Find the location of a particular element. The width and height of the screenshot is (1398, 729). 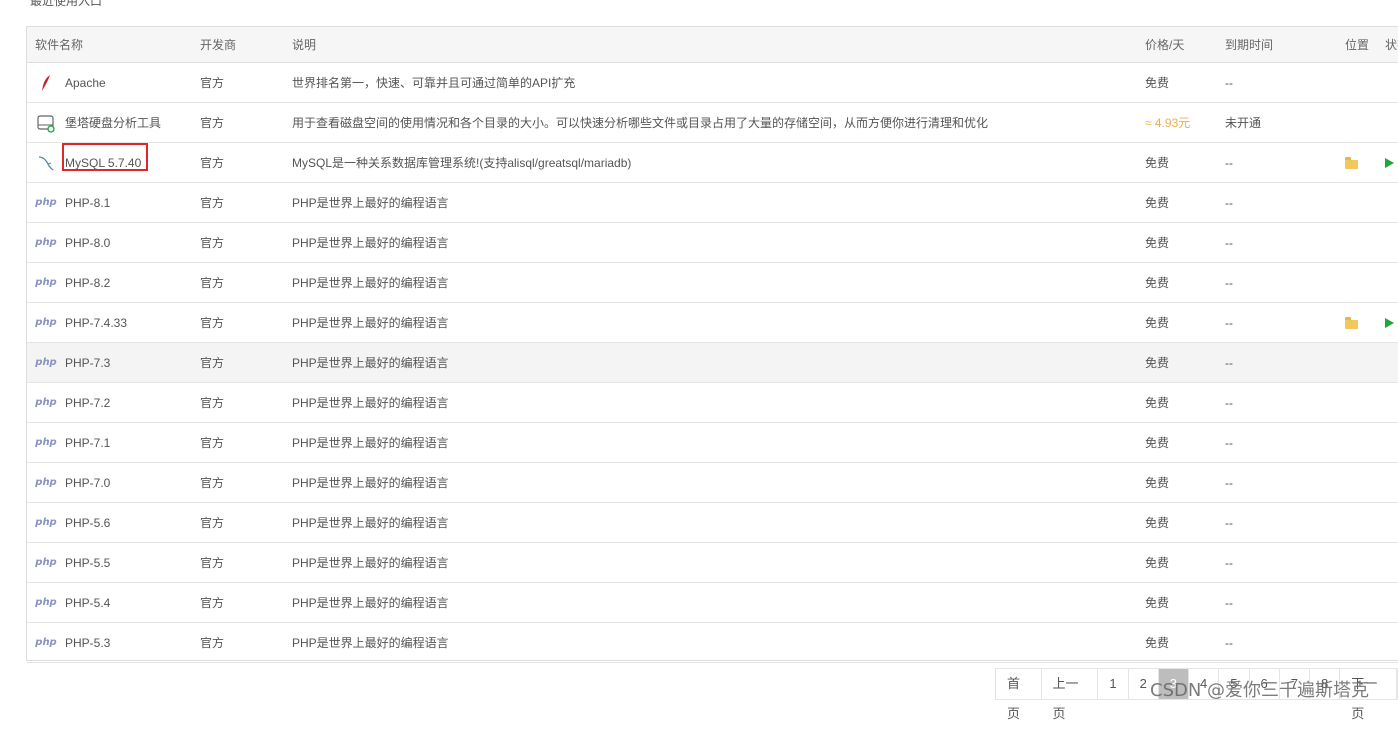

software-name-cell: 堡塔硬盘分析工具 is located at coordinates (98, 122).